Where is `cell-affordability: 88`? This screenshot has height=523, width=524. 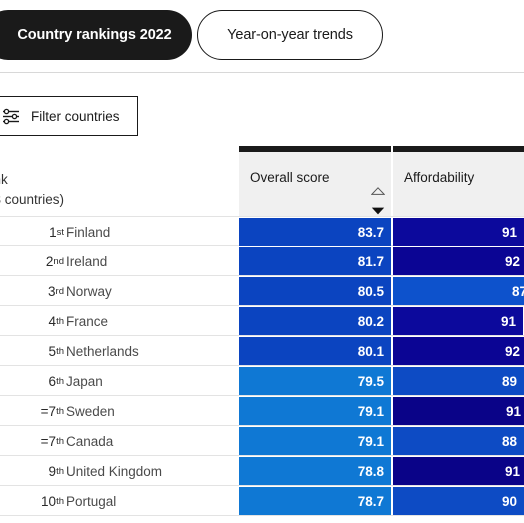 cell-affordability: 88 is located at coordinates (458, 441).